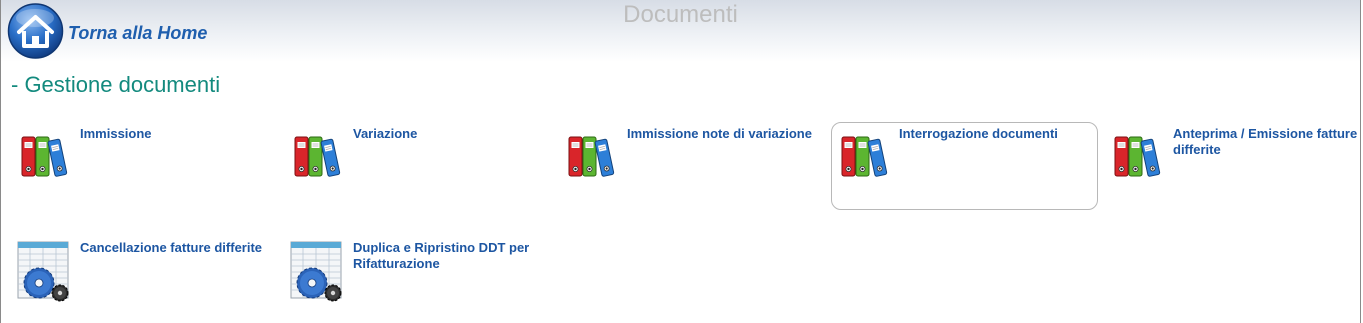 The width and height of the screenshot is (1363, 323). What do you see at coordinates (711, 166) in the screenshot?
I see `tile-immissione-note-variazione: Immissione note di variazione` at bounding box center [711, 166].